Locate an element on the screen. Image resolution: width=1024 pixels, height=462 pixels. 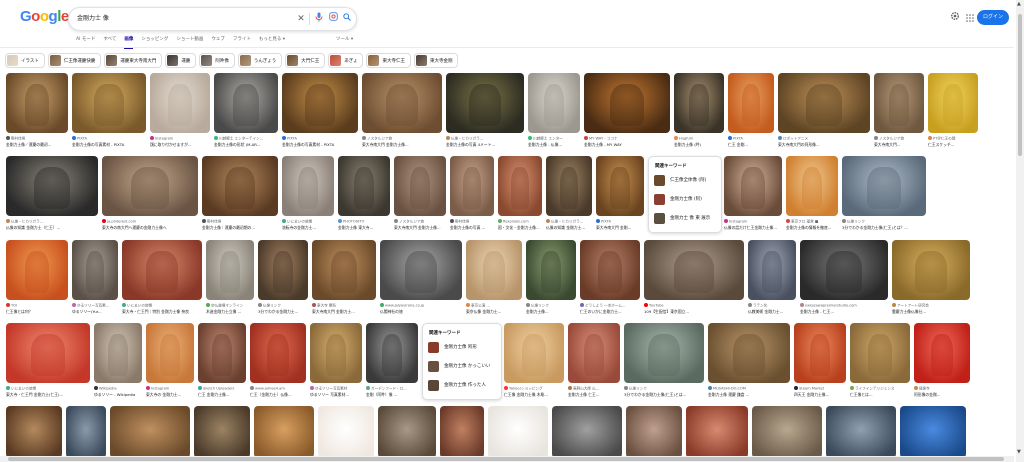
result-source: TOI is located at coordinates (37, 305).